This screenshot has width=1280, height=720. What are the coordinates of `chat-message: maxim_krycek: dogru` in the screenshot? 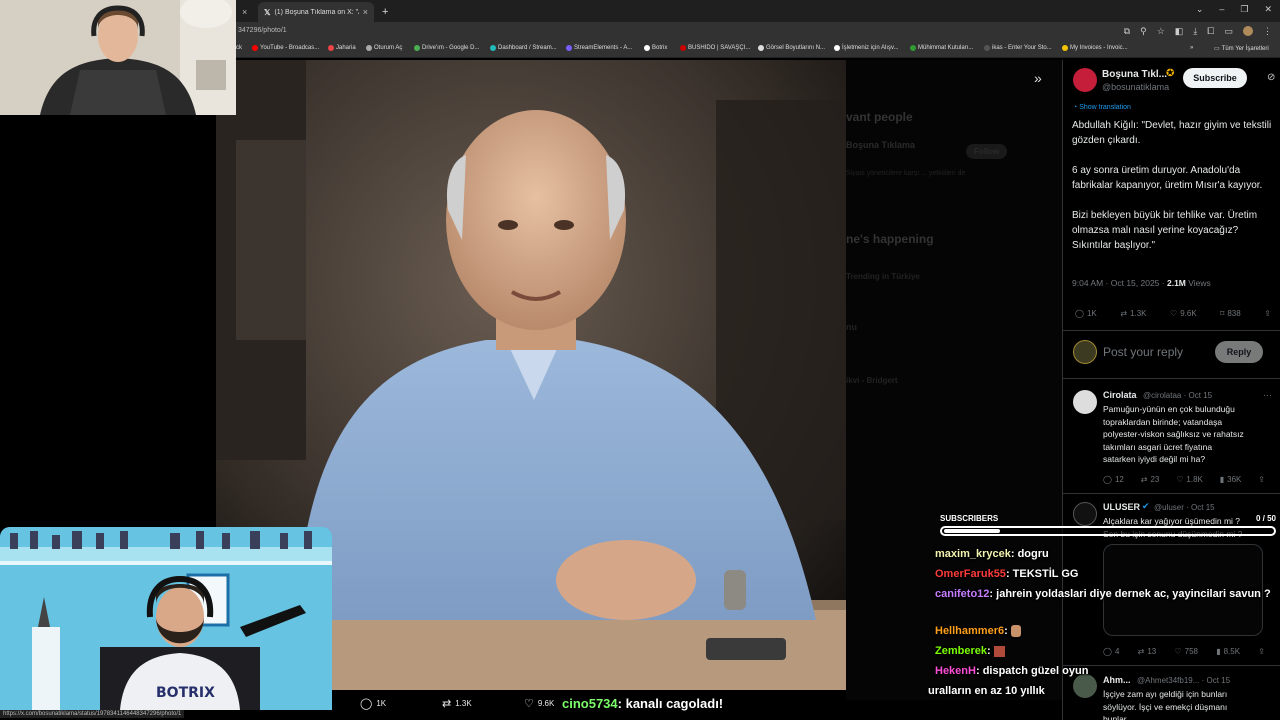 It's located at (1105, 554).